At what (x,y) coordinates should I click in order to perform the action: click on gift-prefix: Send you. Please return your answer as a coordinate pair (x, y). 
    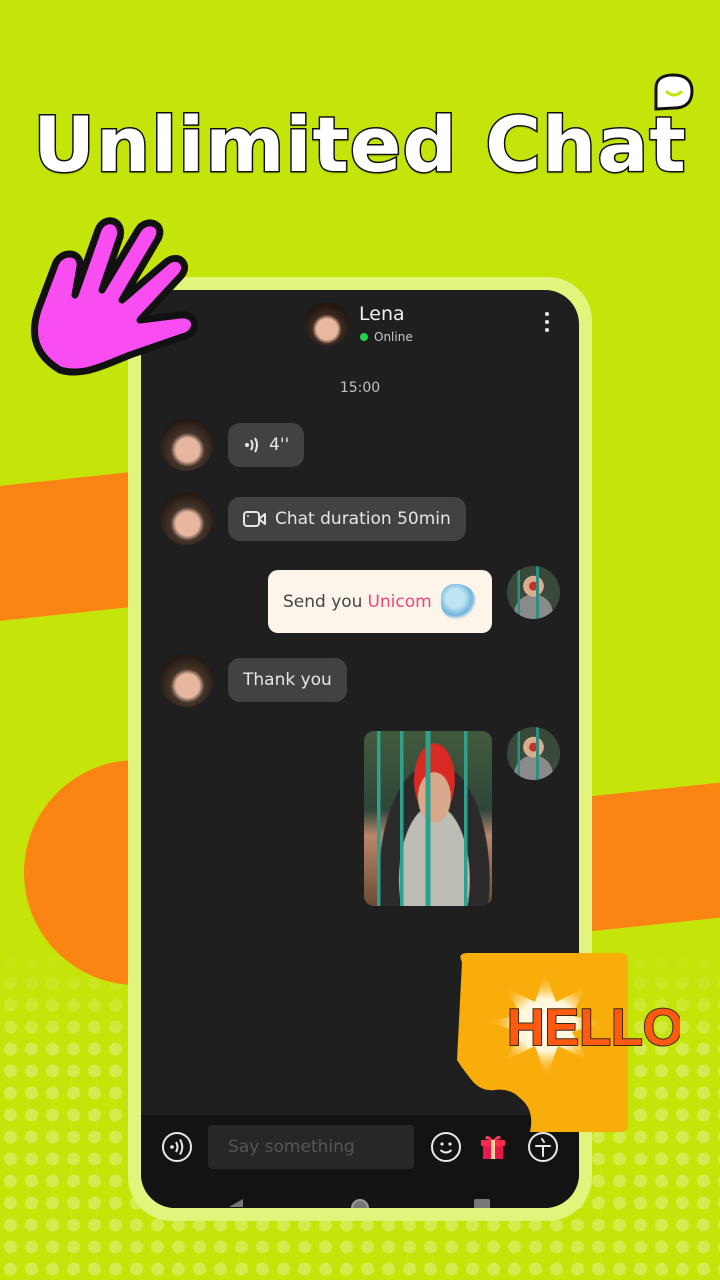
    Looking at the image, I should click on (323, 601).